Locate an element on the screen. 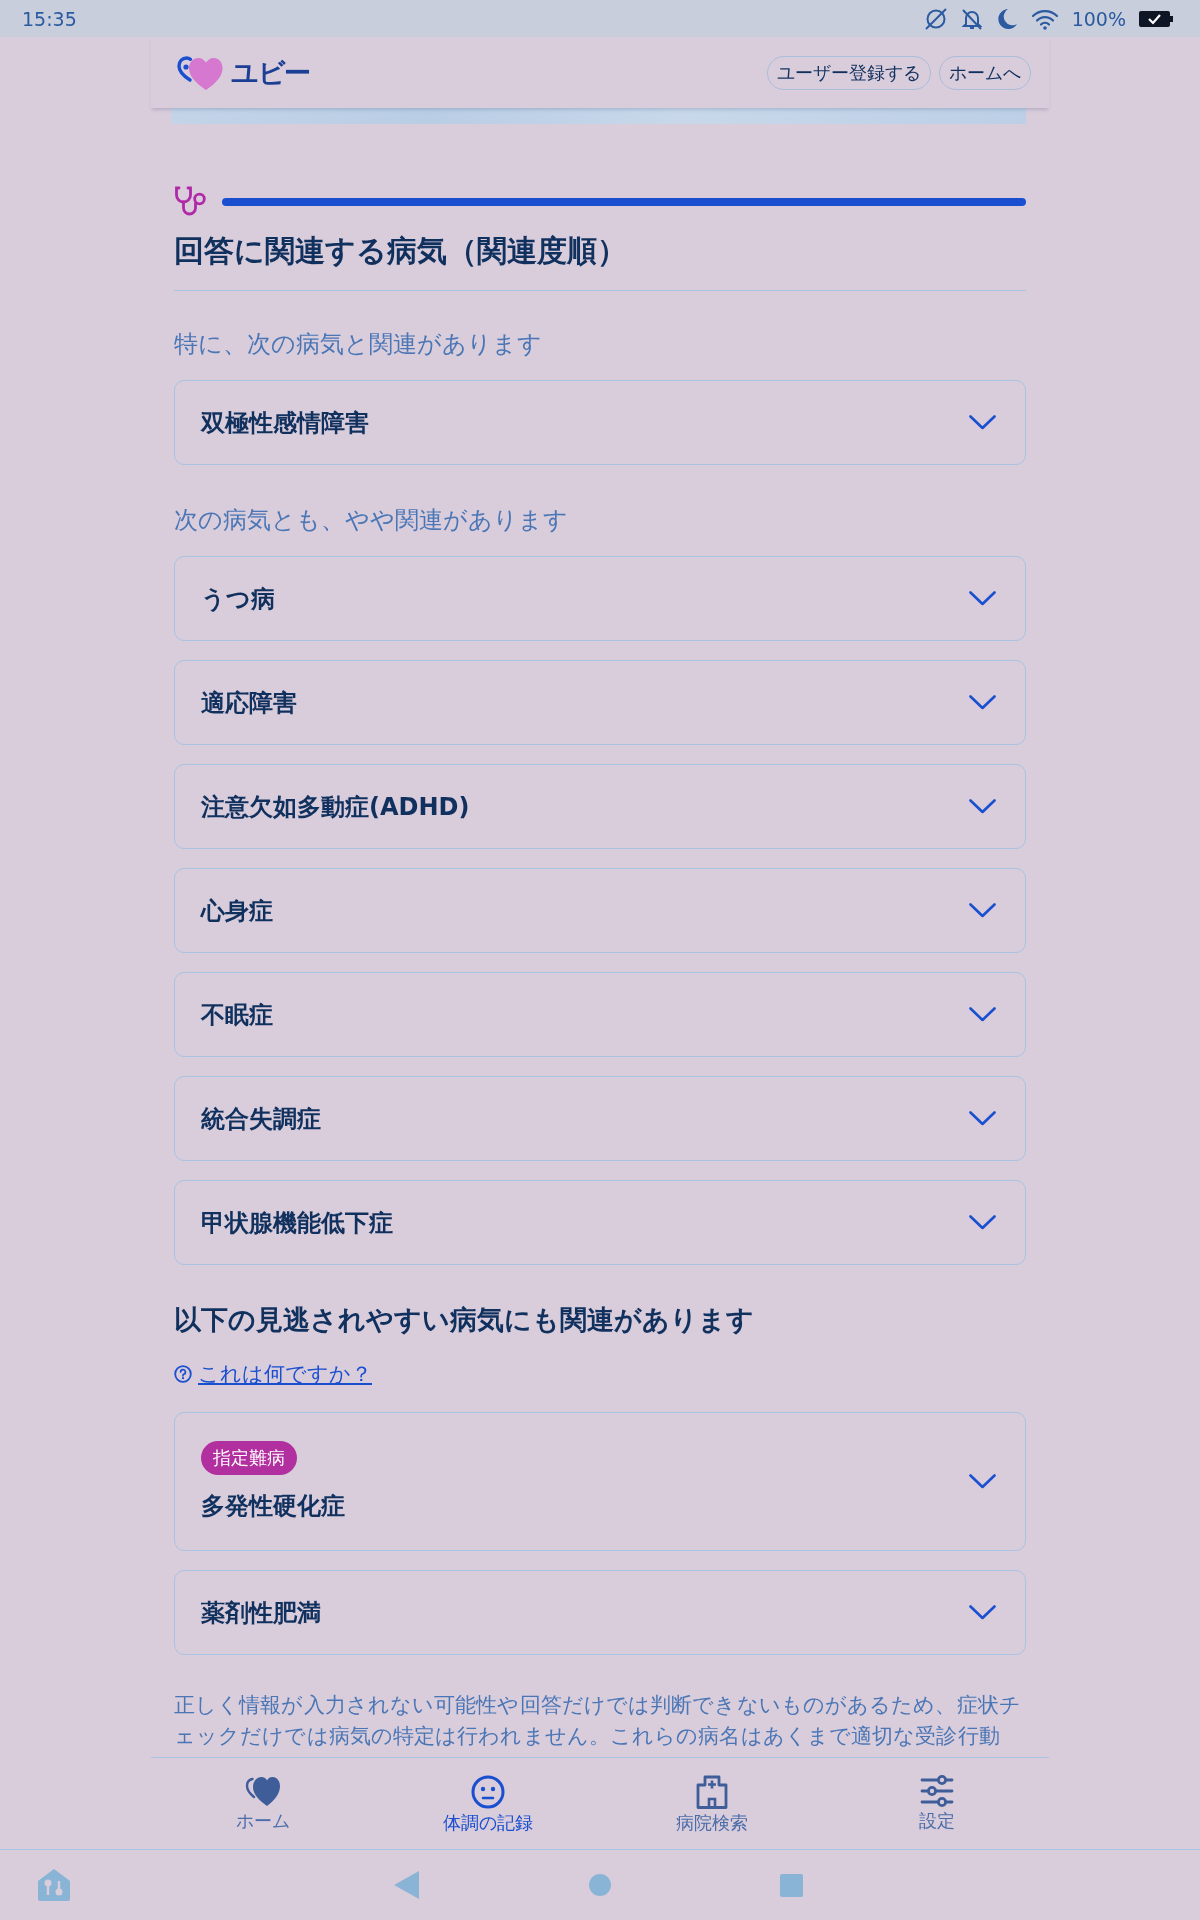 The height and width of the screenshot is (1920, 1200). nav-tab: 設定 is located at coordinates (936, 1803).